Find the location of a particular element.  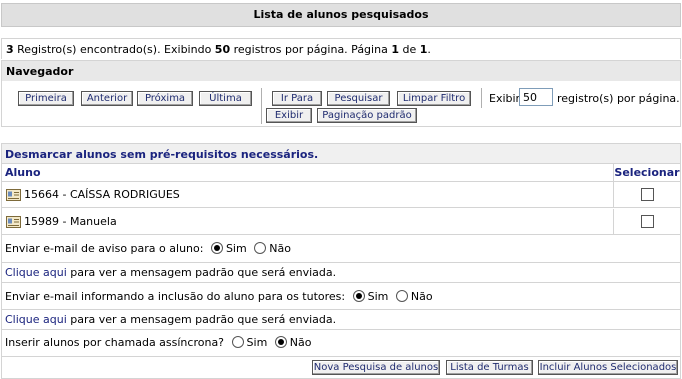

summary-text-3: de is located at coordinates (409, 49).